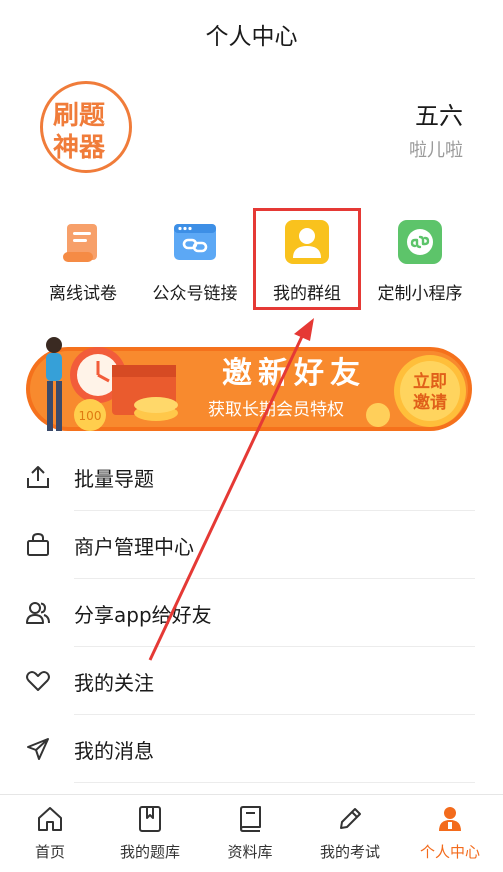 This screenshot has width=503, height=872. Describe the element at coordinates (430, 402) in the screenshot. I see `invite-button-line2: 邀请` at that location.